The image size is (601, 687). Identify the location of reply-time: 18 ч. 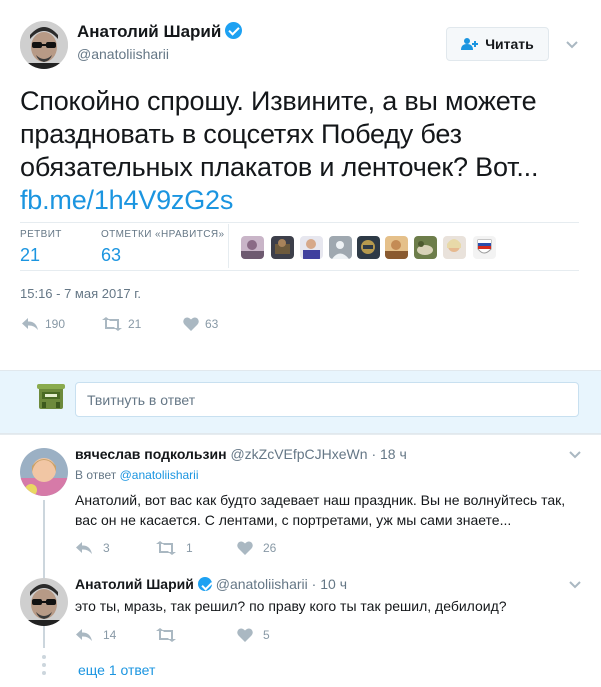
(393, 454).